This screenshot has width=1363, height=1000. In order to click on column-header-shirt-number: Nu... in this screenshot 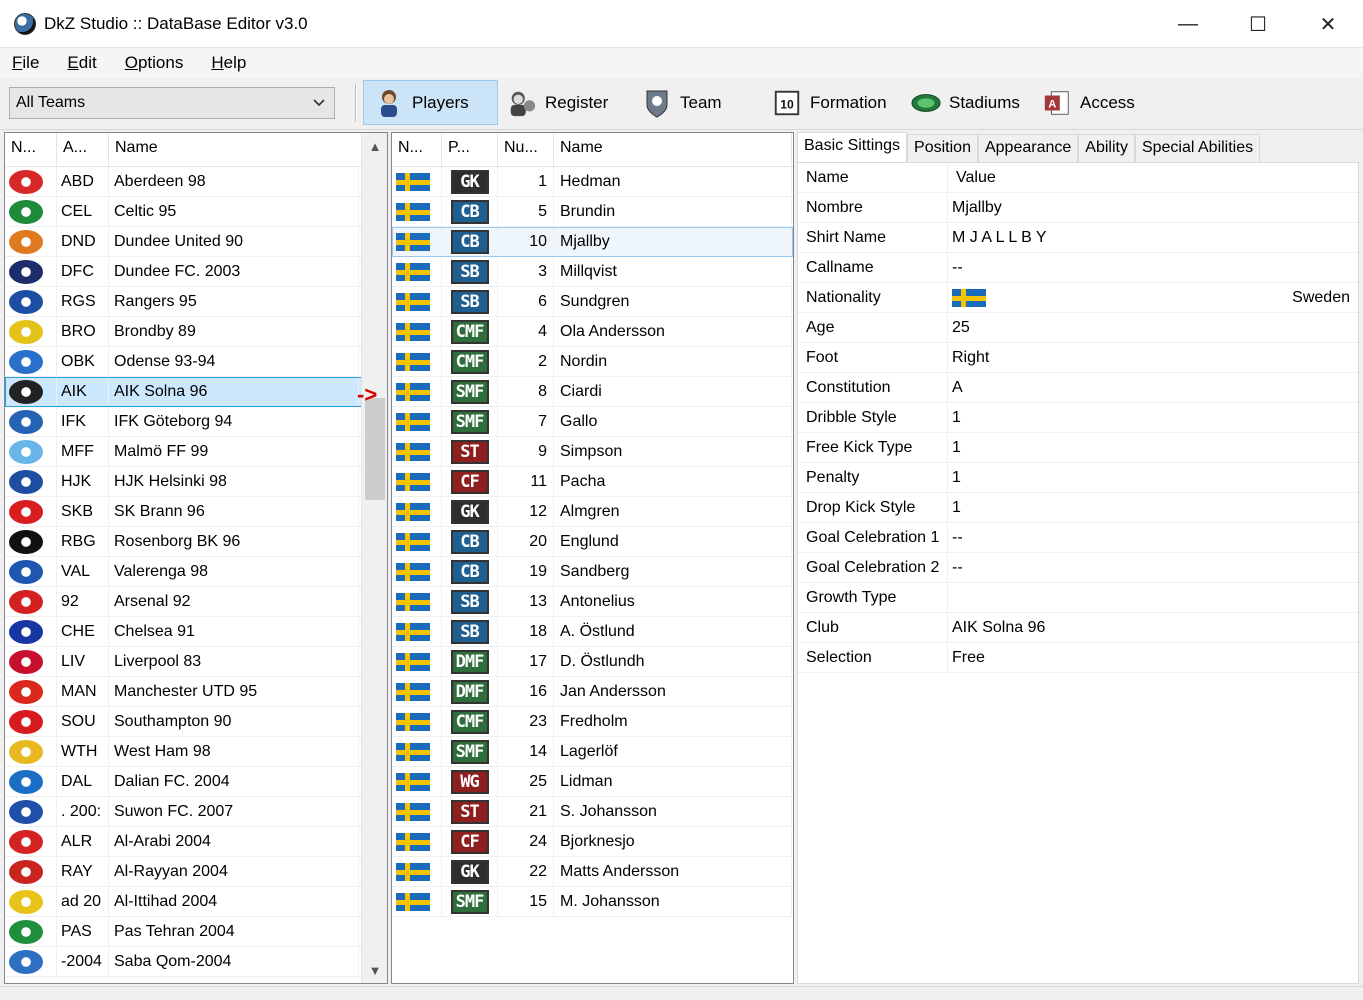, I will do `click(526, 149)`.